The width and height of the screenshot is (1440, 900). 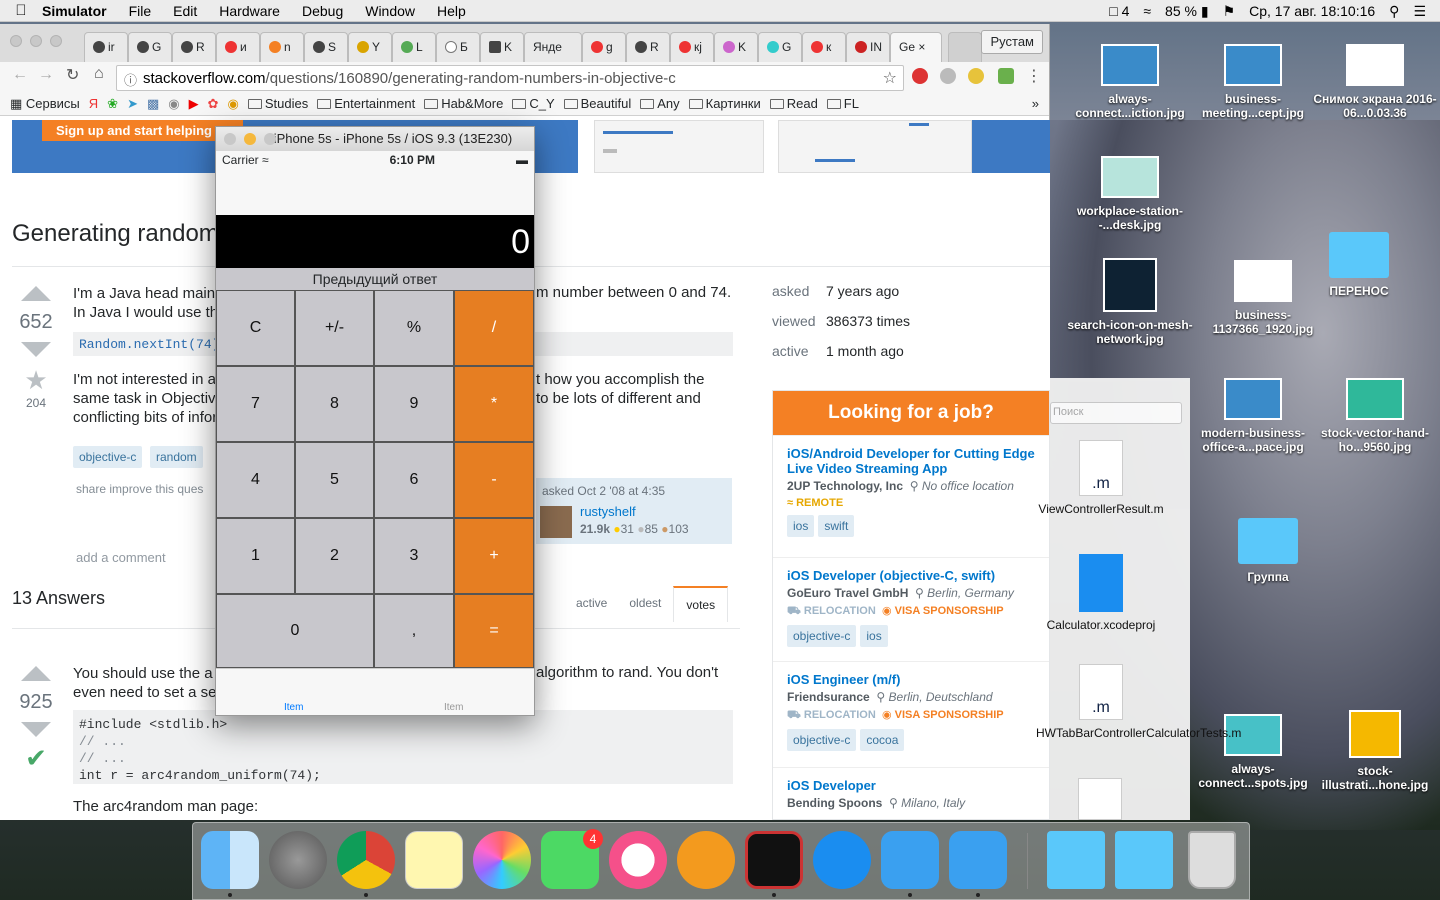 I want to click on downloads-icon, so click(x=1144, y=860).